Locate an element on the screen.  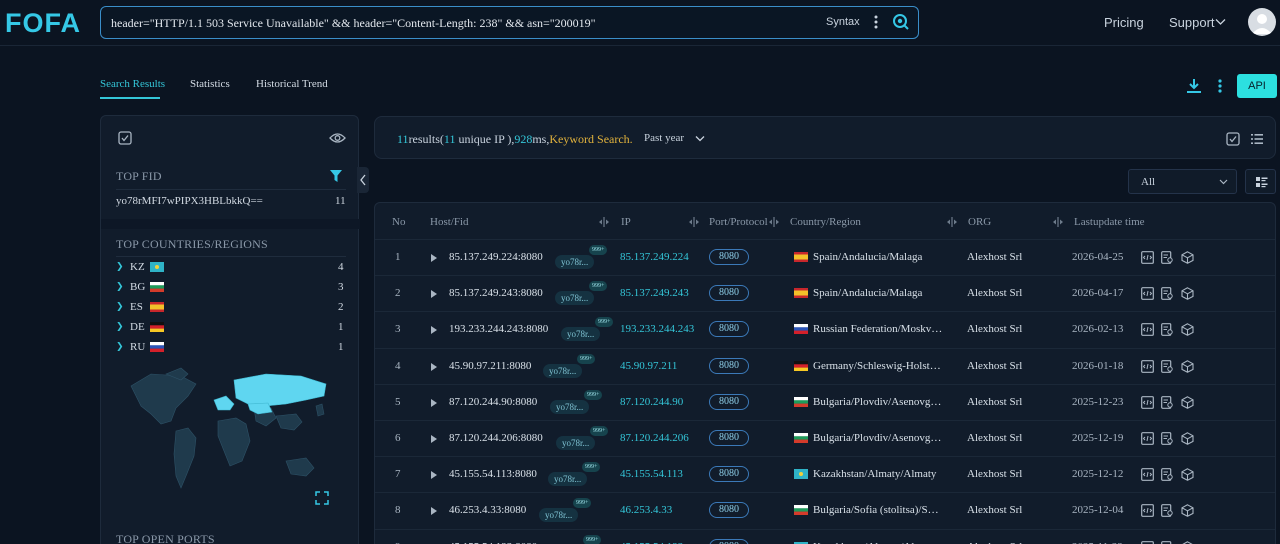
ip-link: 45.90.97.211 is located at coordinates (648, 366).